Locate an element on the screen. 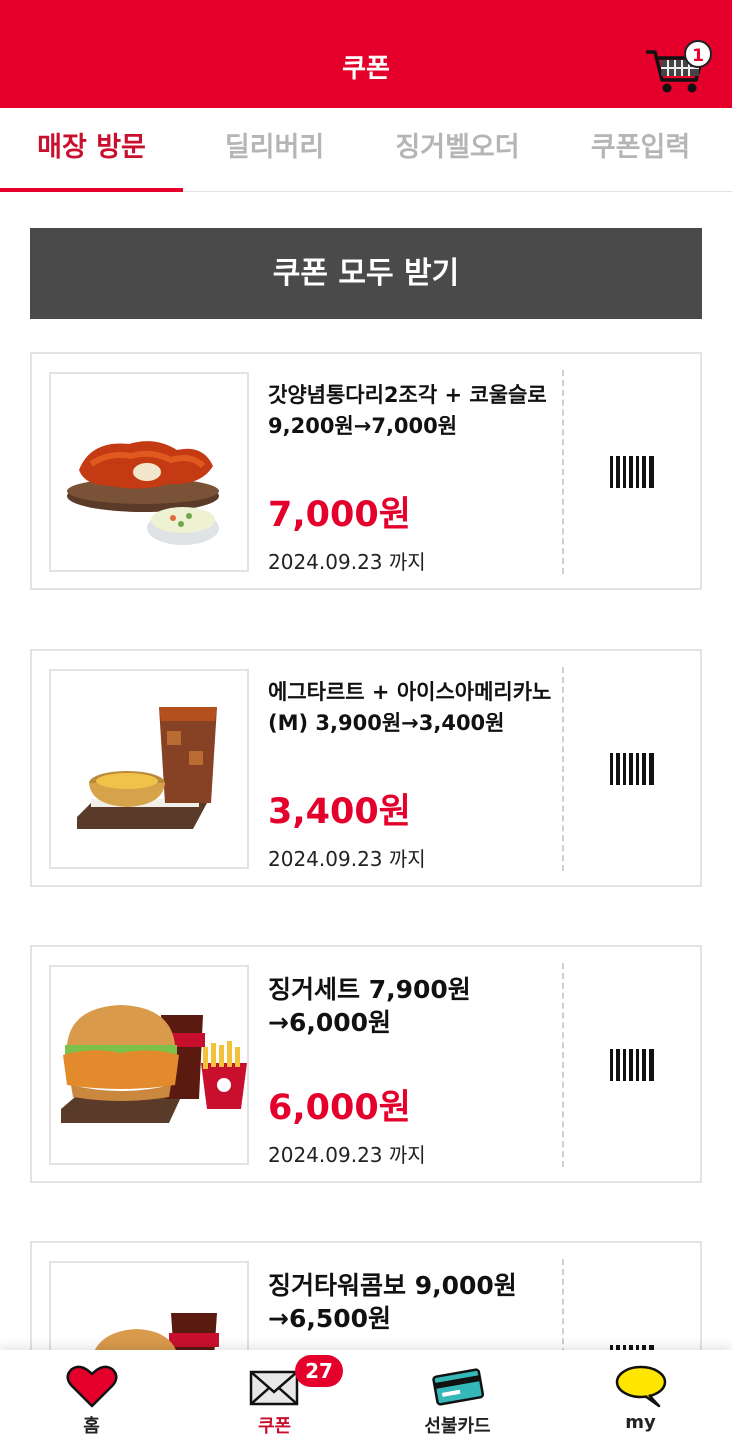 The height and width of the screenshot is (1440, 732). nav-coupon: 27 쿠폰 is located at coordinates (274, 1395).